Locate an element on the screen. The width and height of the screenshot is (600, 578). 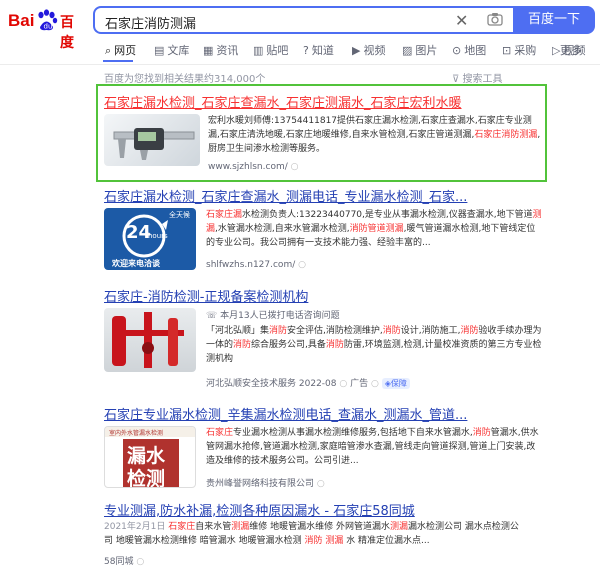
thumb-bottom-text: 欢迎来电洽谈 is located at coordinates (136, 263).